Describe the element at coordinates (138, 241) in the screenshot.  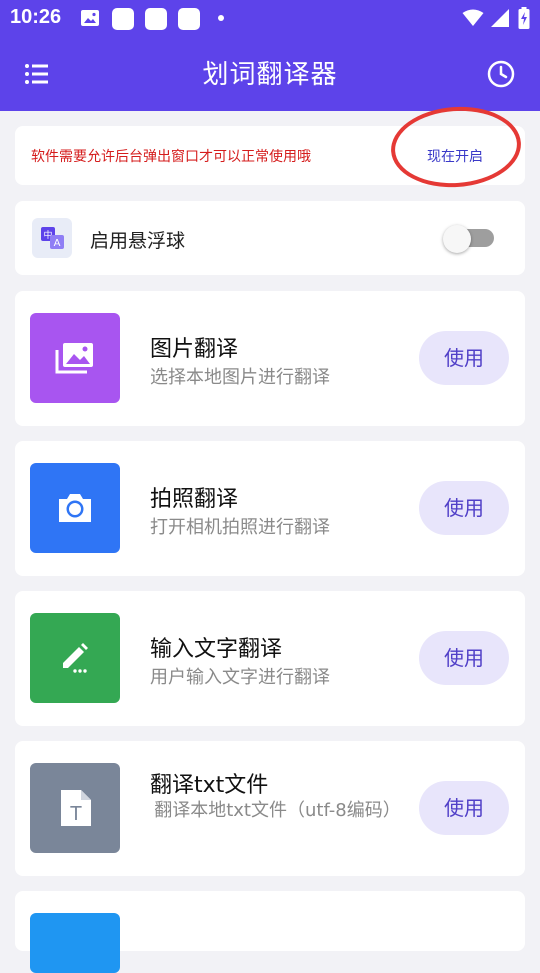
I see `floating-ball-label: 启用悬浮球` at that location.